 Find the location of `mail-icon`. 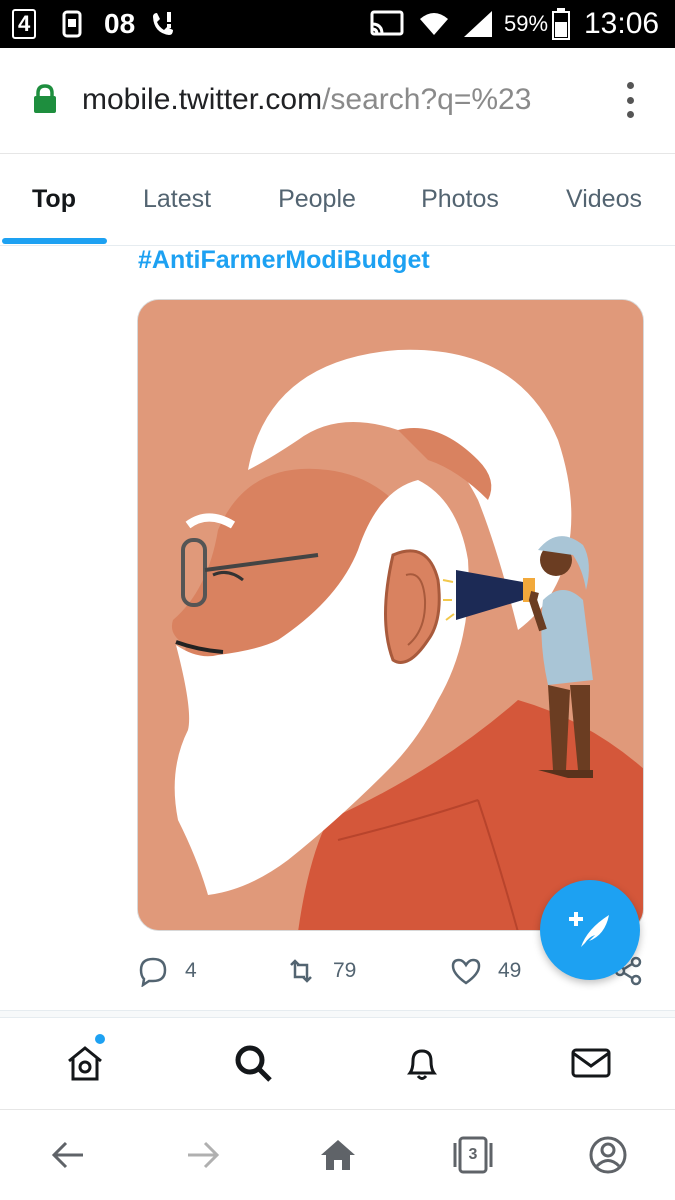

mail-icon is located at coordinates (591, 1063).